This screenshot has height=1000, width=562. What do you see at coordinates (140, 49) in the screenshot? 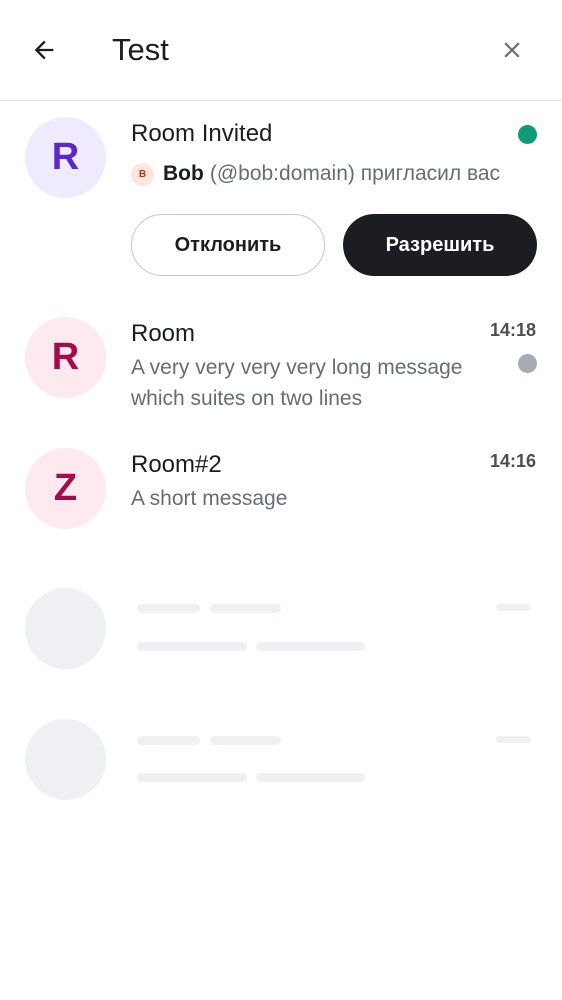
I see `page-title: Test` at bounding box center [140, 49].